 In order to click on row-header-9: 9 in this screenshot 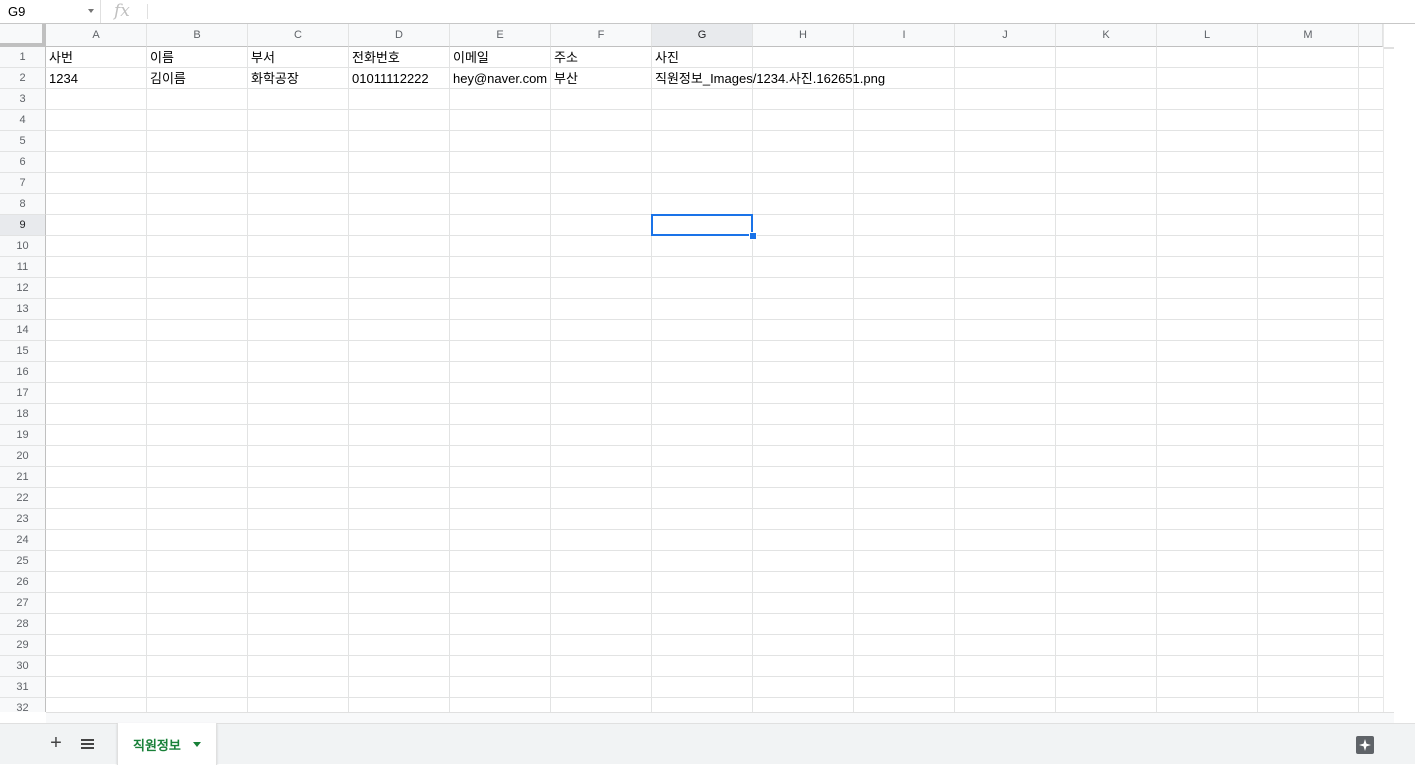, I will do `click(23, 225)`.